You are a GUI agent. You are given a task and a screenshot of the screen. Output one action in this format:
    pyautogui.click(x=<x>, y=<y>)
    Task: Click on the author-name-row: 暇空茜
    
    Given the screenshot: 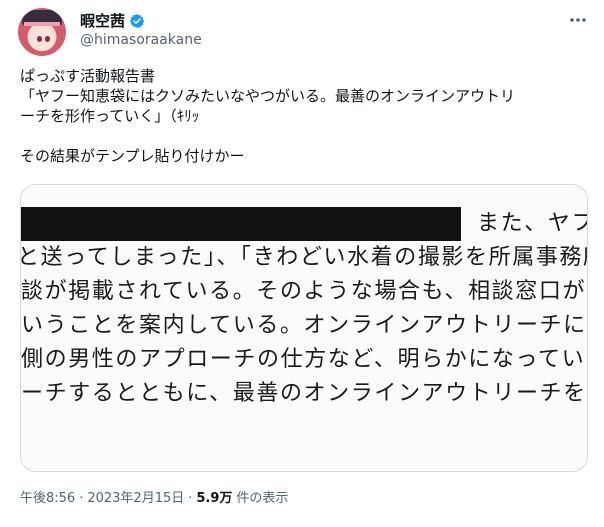 What is the action you would take?
    pyautogui.click(x=112, y=20)
    